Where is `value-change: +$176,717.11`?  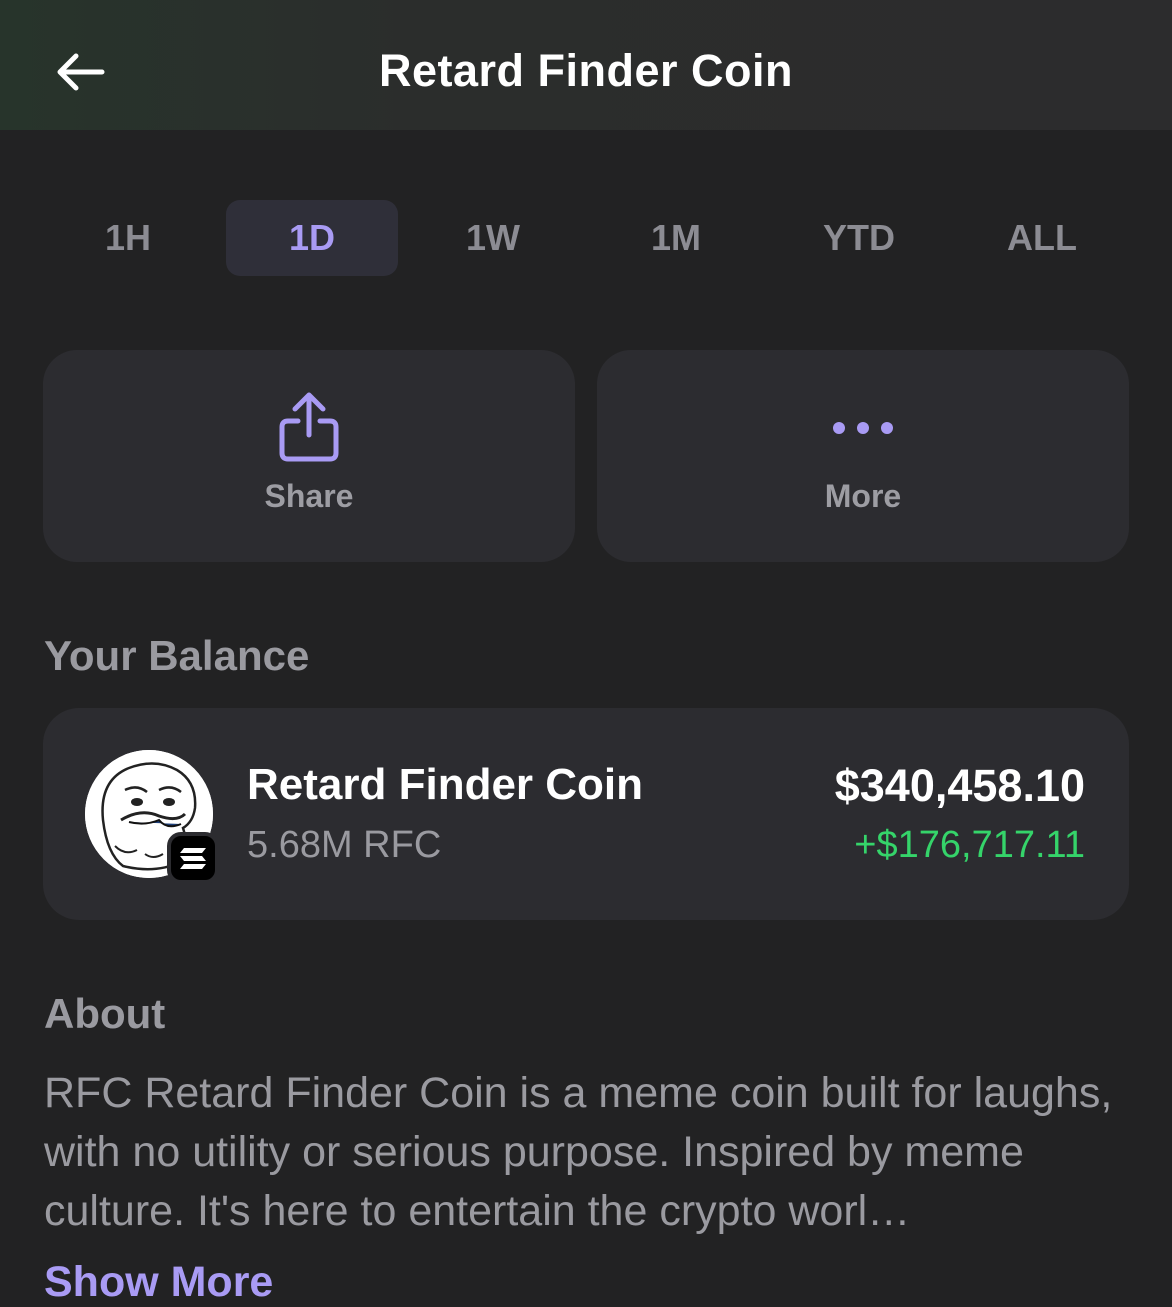
value-change: +$176,717.11 is located at coordinates (969, 845).